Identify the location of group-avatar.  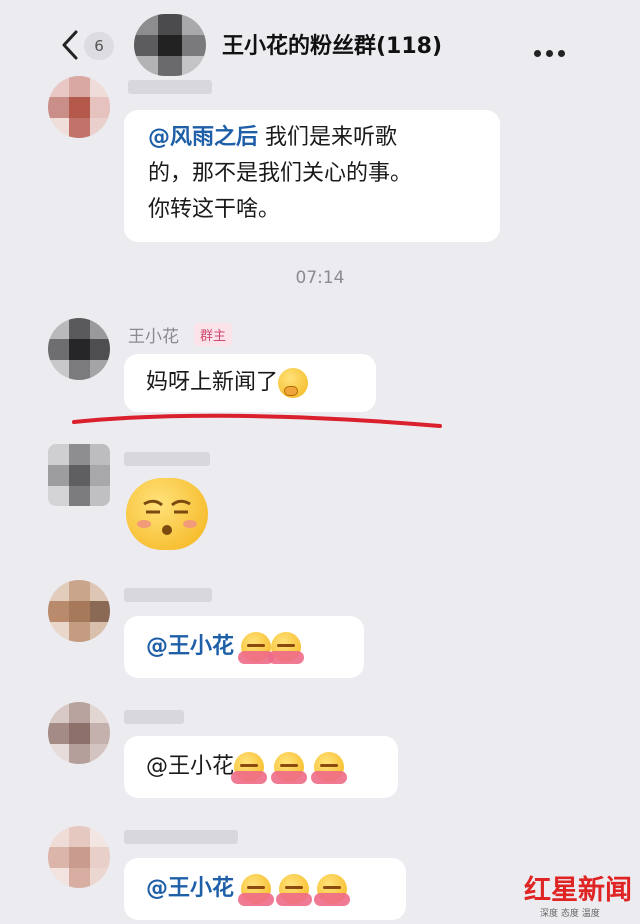
(170, 45).